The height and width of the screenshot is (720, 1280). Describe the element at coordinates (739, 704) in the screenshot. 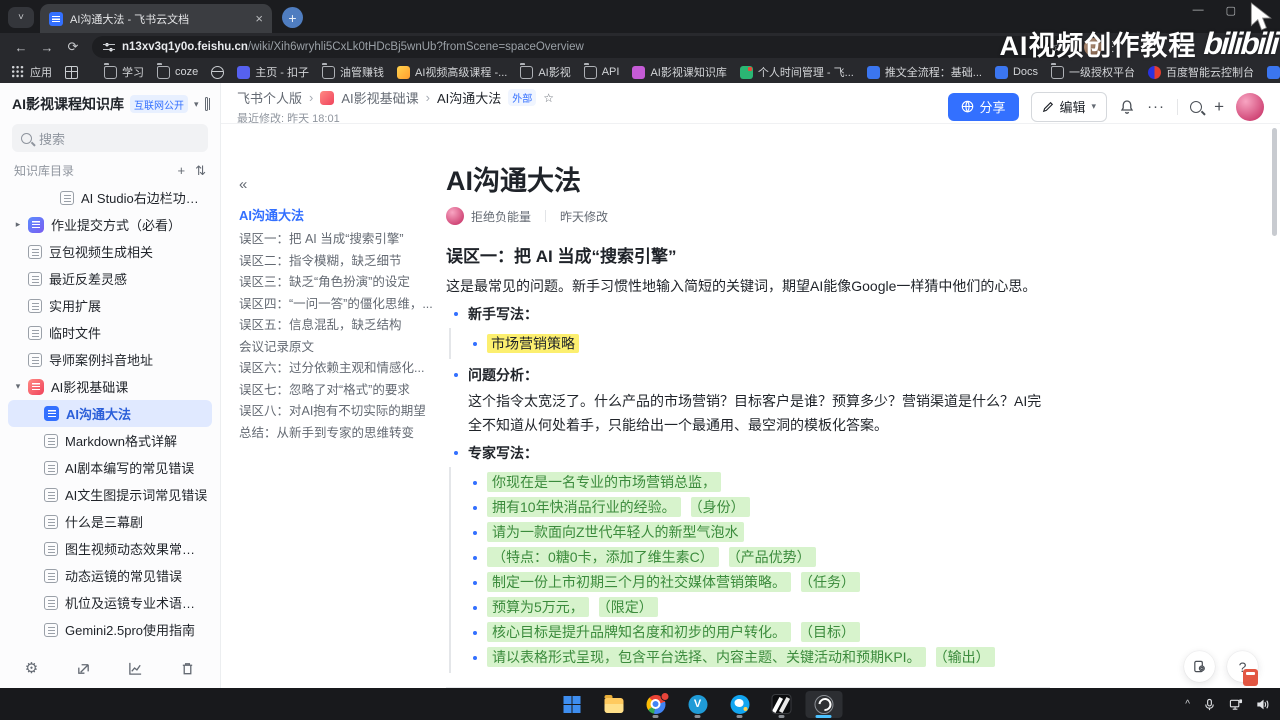

I see `qq-button` at that location.